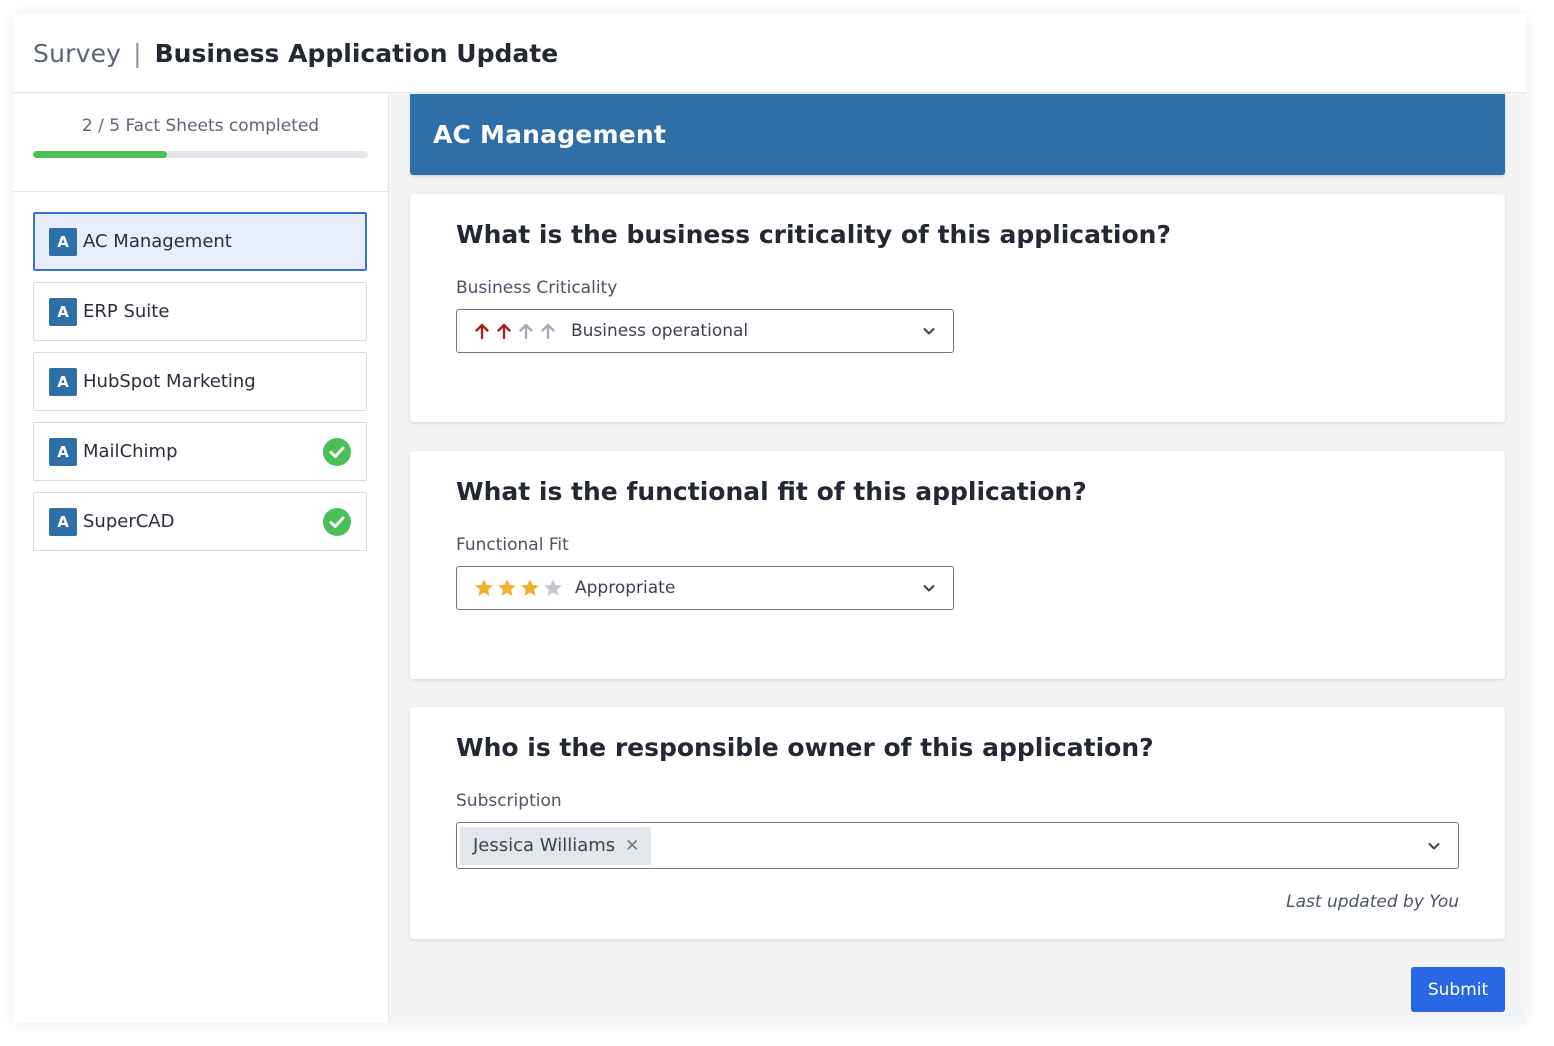 The height and width of the screenshot is (1046, 1554). I want to click on fact-sheet-item-label: SuperCAD, so click(129, 521).